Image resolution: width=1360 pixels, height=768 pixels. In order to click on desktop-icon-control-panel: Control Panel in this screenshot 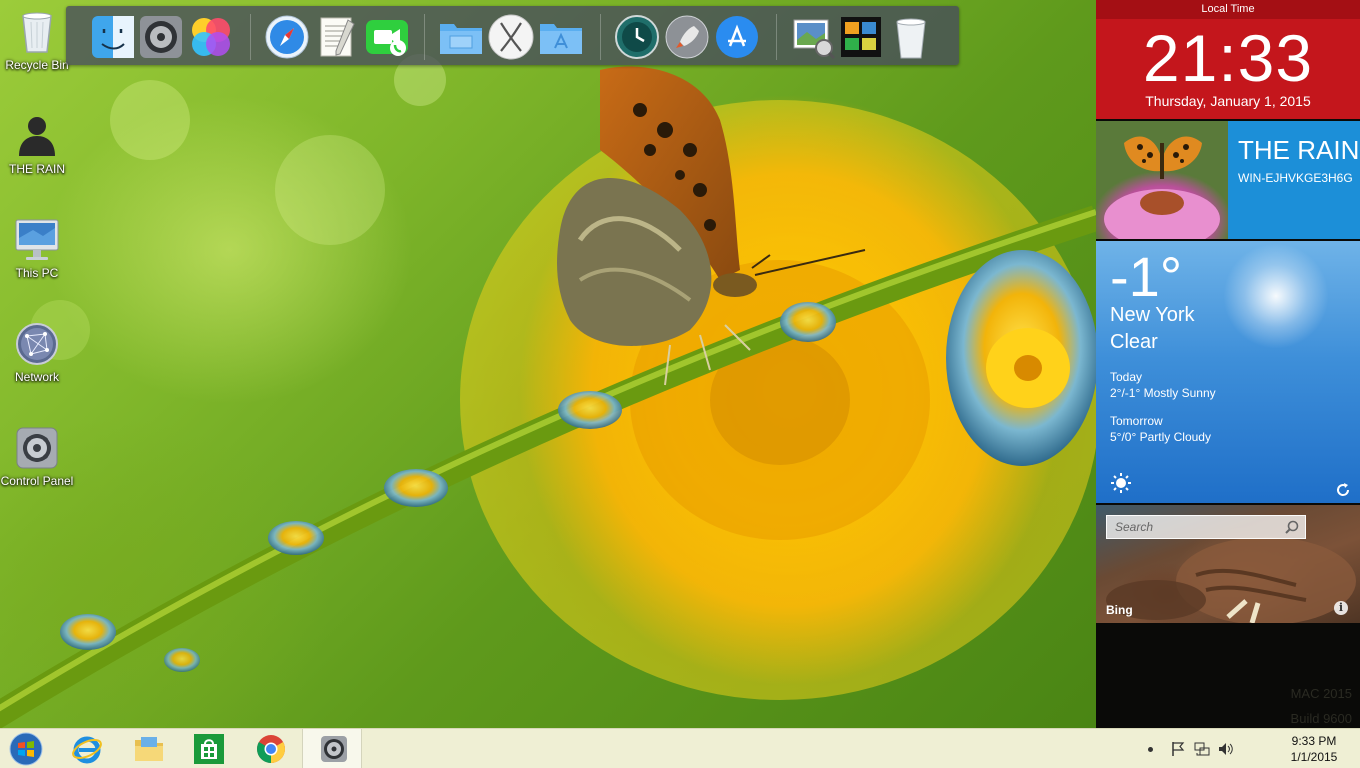, I will do `click(37, 456)`.